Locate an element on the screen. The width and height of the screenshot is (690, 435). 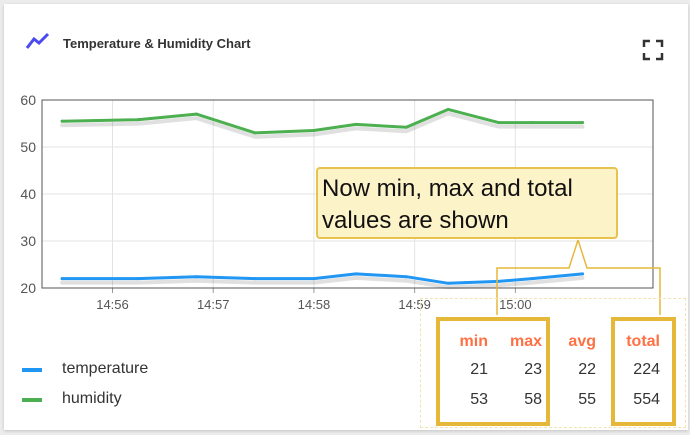
y-tick-label-4: 60 is located at coordinates (28, 100).